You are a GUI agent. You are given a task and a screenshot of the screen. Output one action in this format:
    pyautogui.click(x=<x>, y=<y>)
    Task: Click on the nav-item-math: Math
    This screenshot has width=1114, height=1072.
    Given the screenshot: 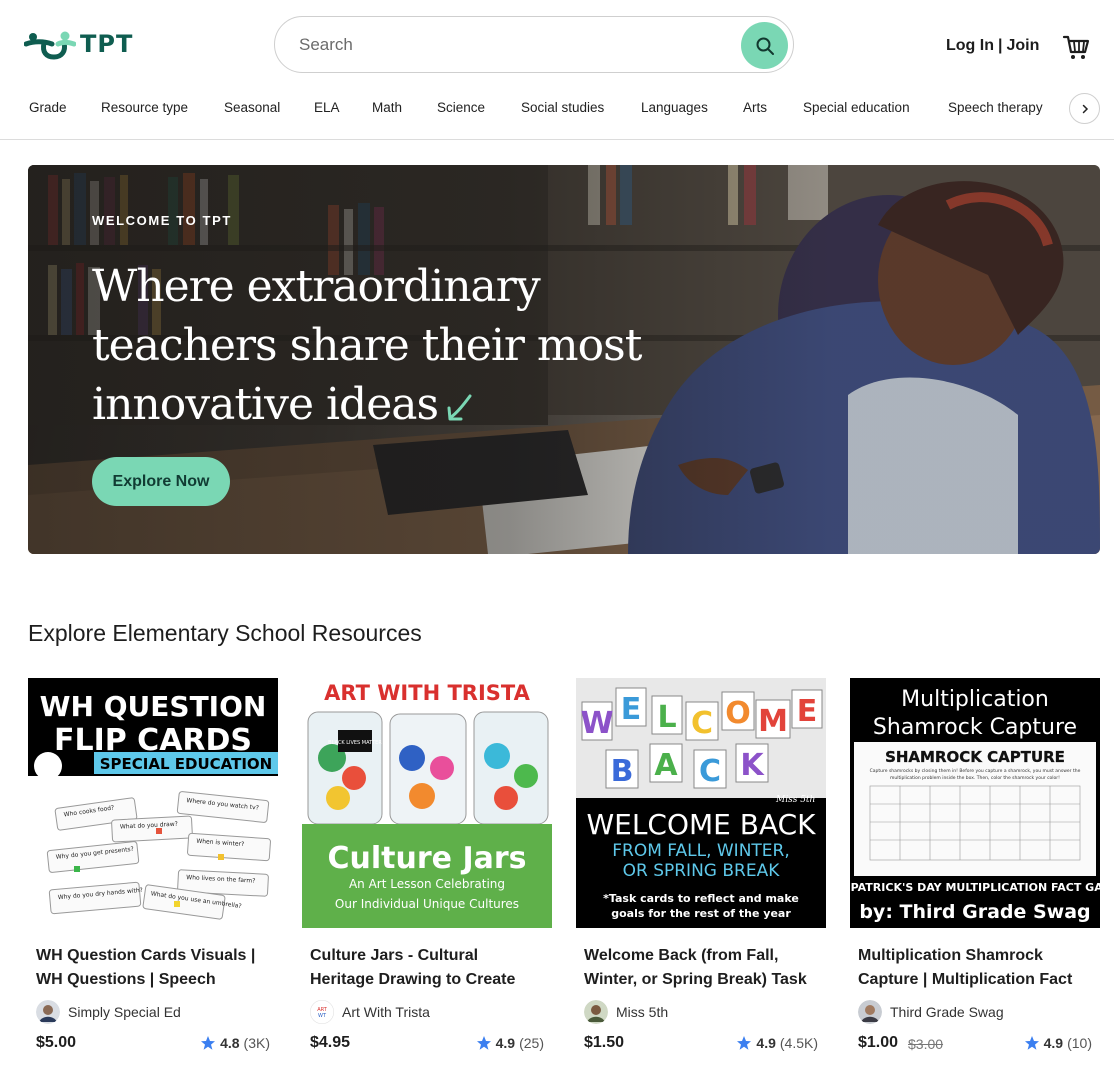 What is the action you would take?
    pyautogui.click(x=387, y=107)
    